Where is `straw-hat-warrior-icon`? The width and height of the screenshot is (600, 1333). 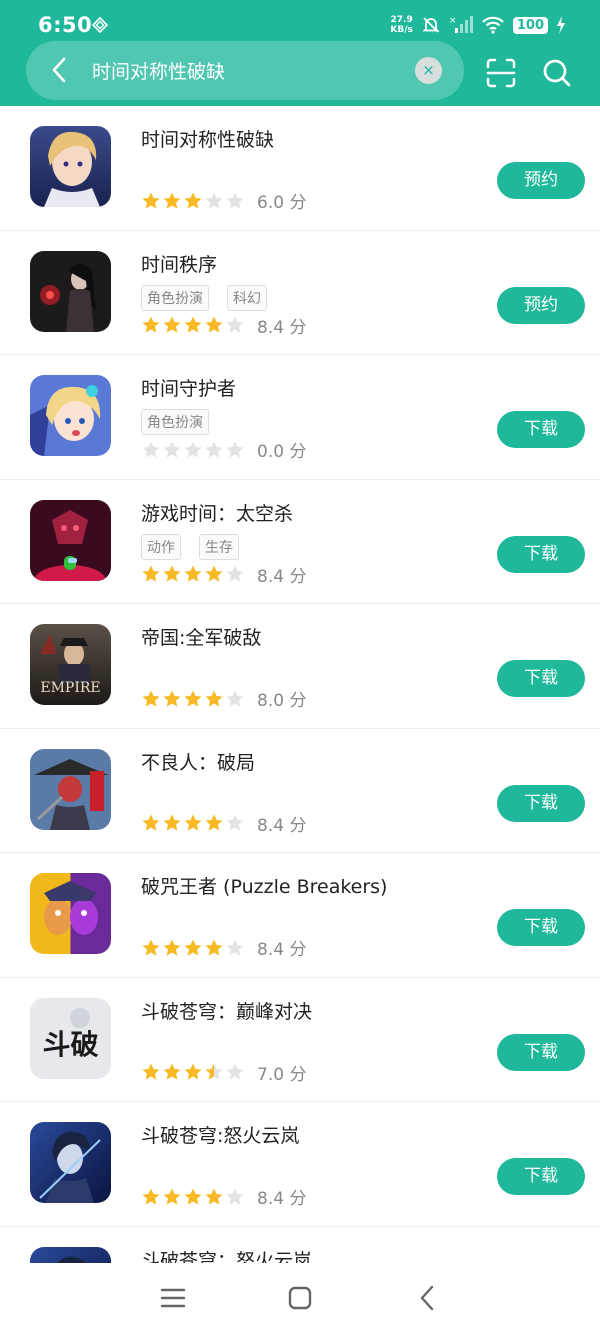
straw-hat-warrior-icon is located at coordinates (70, 789).